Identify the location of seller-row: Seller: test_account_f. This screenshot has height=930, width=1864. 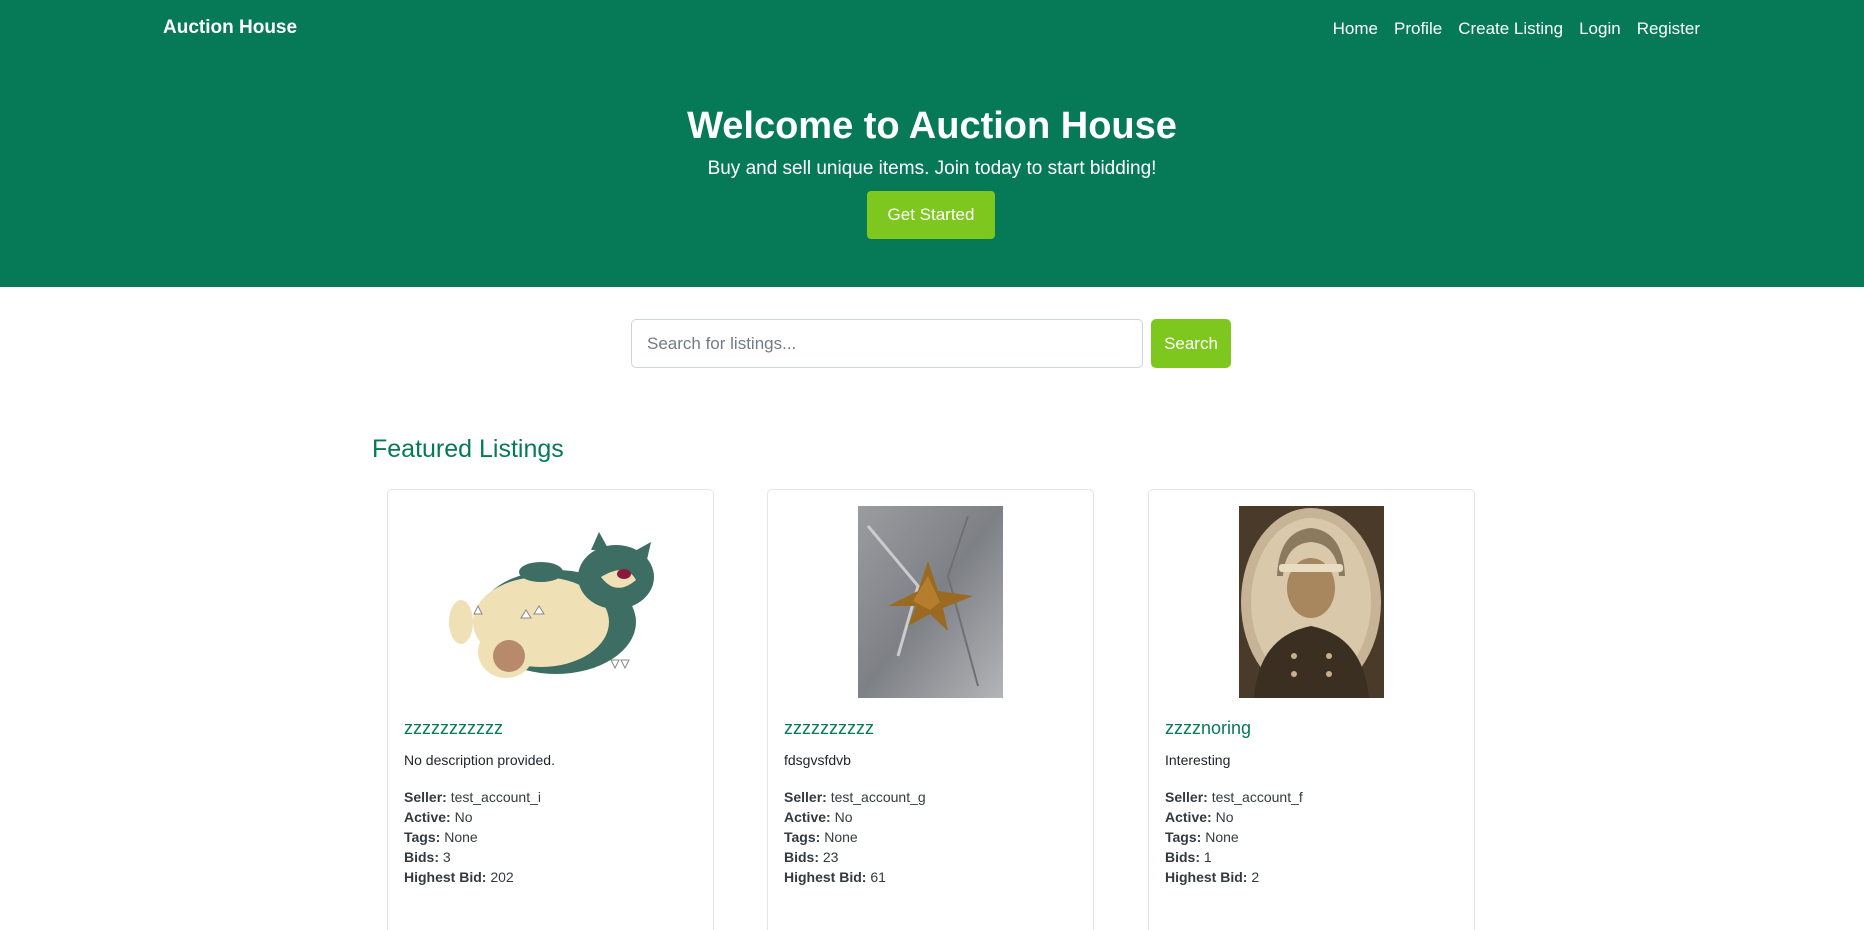
(1234, 797).